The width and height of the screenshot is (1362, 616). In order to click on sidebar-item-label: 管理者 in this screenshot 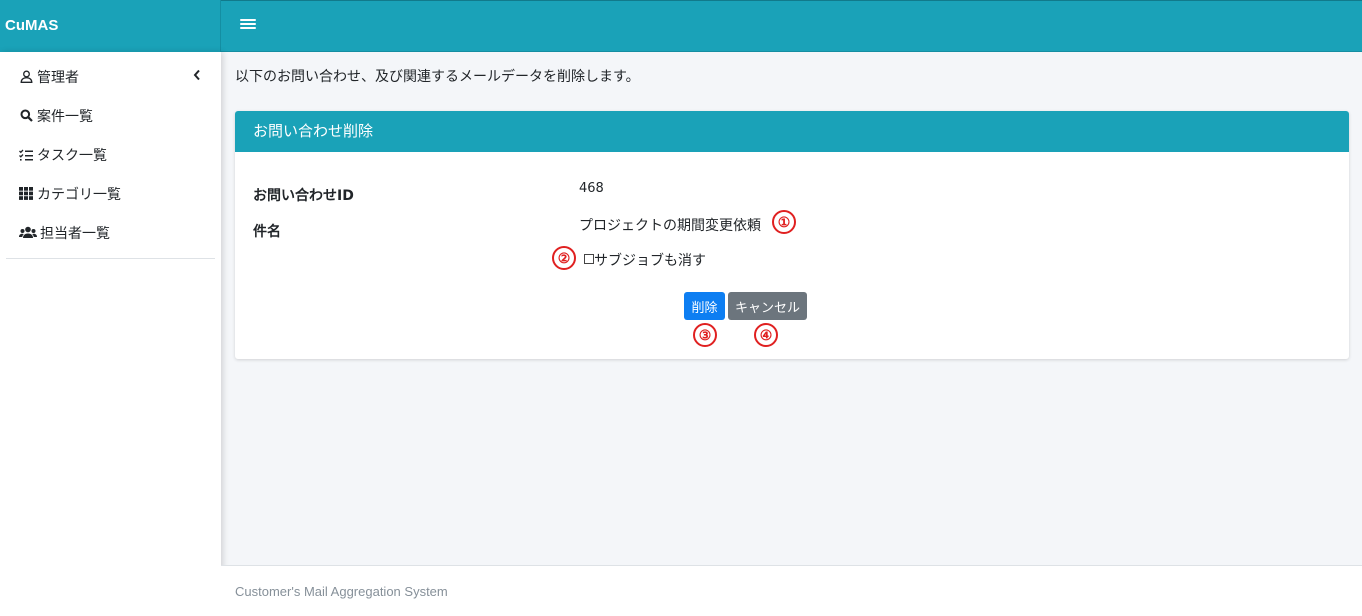, I will do `click(58, 77)`.